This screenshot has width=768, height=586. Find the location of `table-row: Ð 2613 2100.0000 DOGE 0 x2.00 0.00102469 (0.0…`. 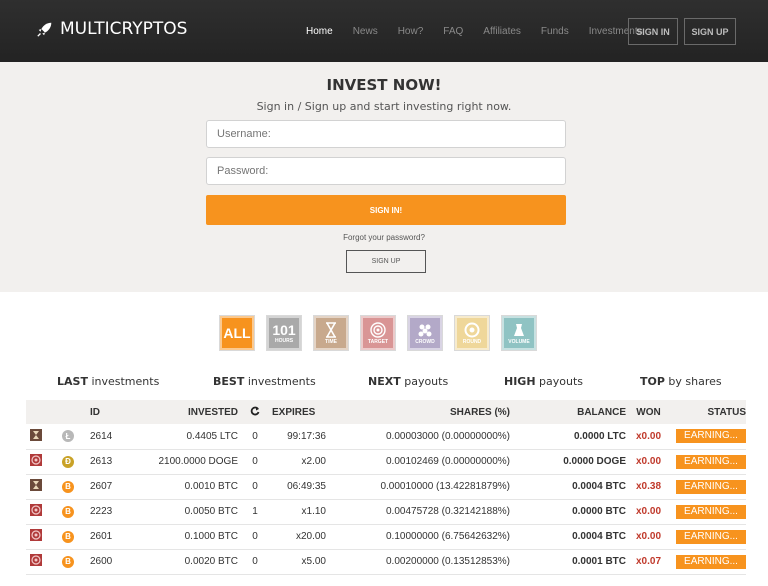

table-row: Ð 2613 2100.0000 DOGE 0 x2.00 0.00102469 (0.0… is located at coordinates (386, 461).